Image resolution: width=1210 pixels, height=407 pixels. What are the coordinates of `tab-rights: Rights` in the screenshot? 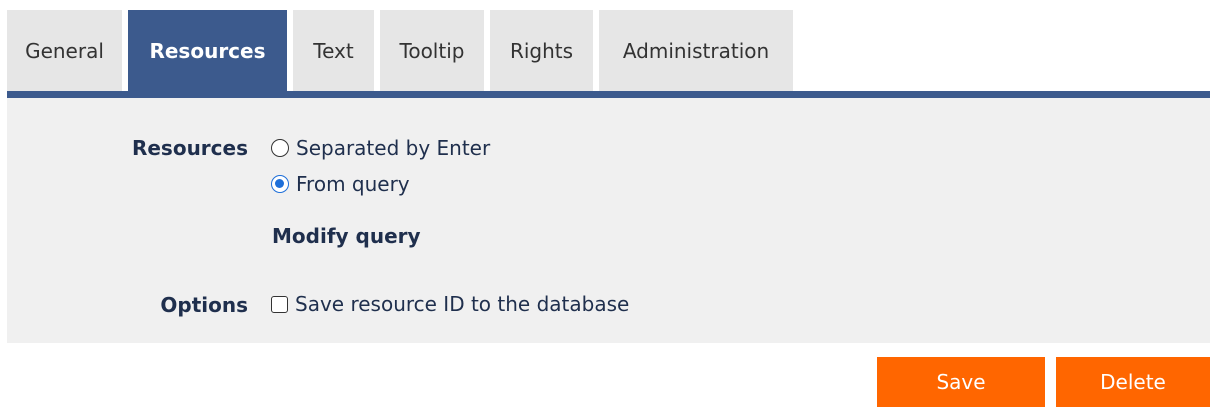 It's located at (541, 50).